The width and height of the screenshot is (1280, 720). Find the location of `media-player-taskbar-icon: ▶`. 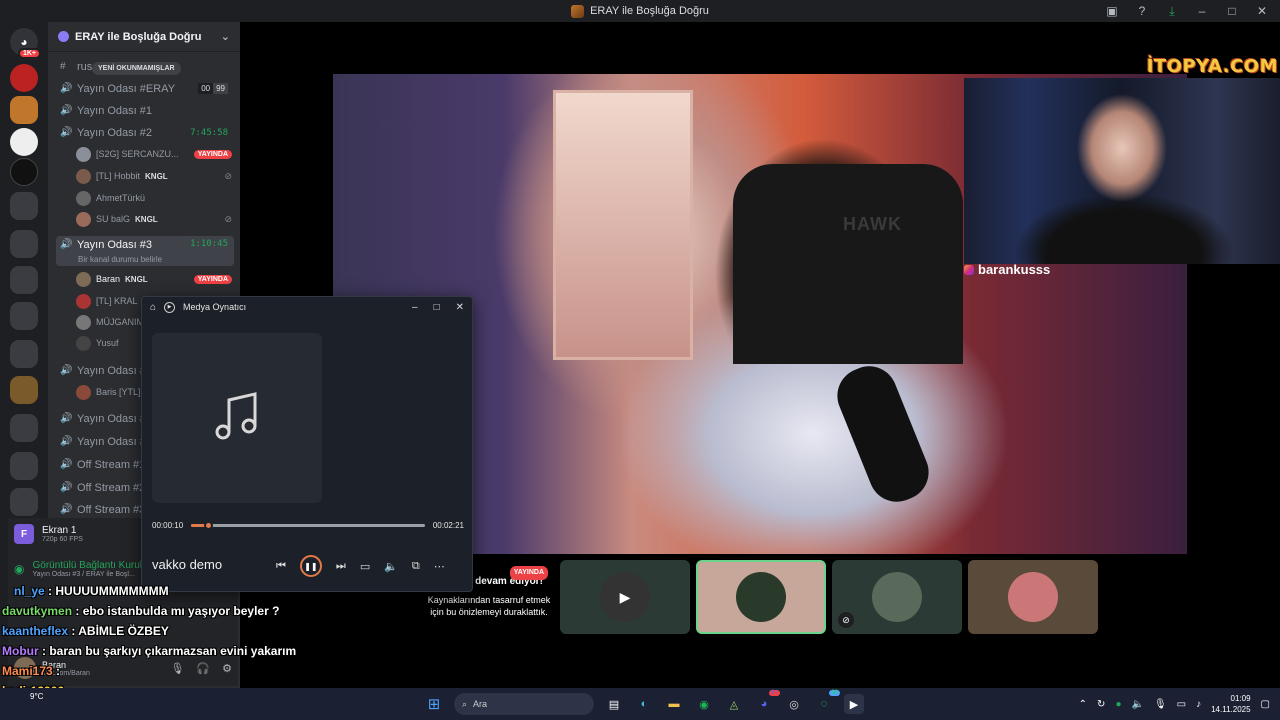

media-player-taskbar-icon: ▶ is located at coordinates (854, 704).